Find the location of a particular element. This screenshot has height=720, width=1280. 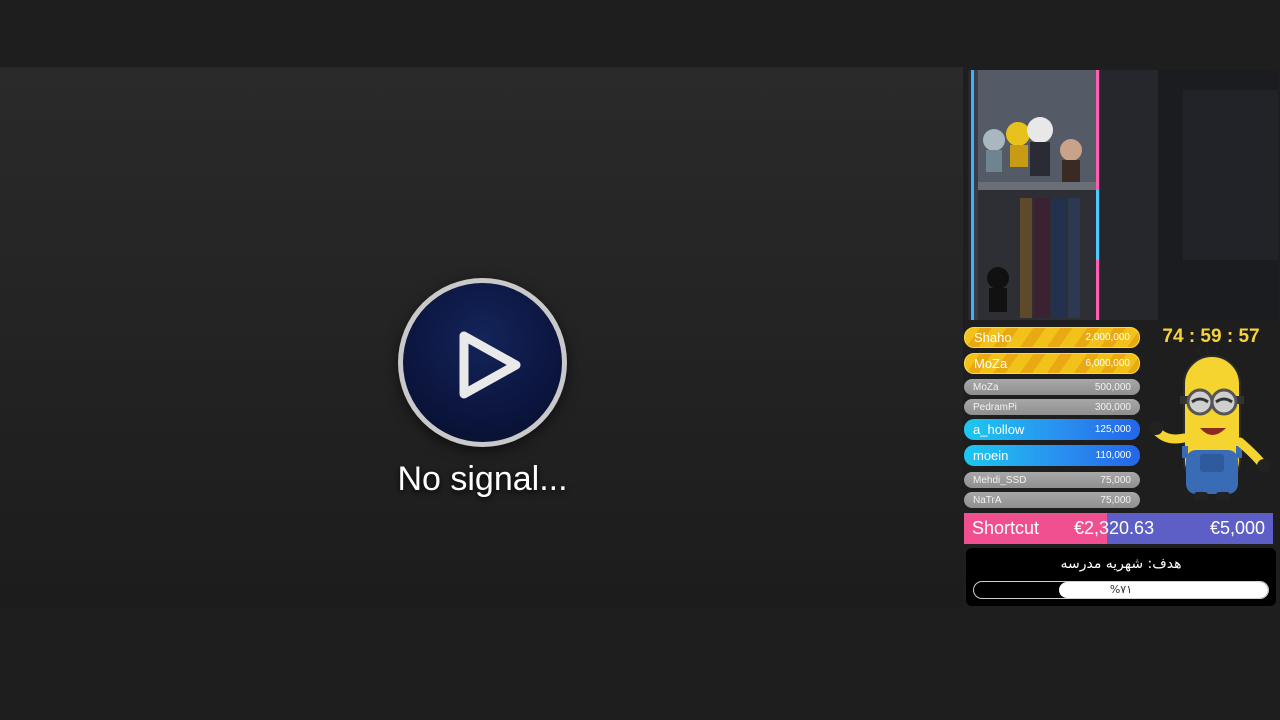

play-icon is located at coordinates (490, 365).